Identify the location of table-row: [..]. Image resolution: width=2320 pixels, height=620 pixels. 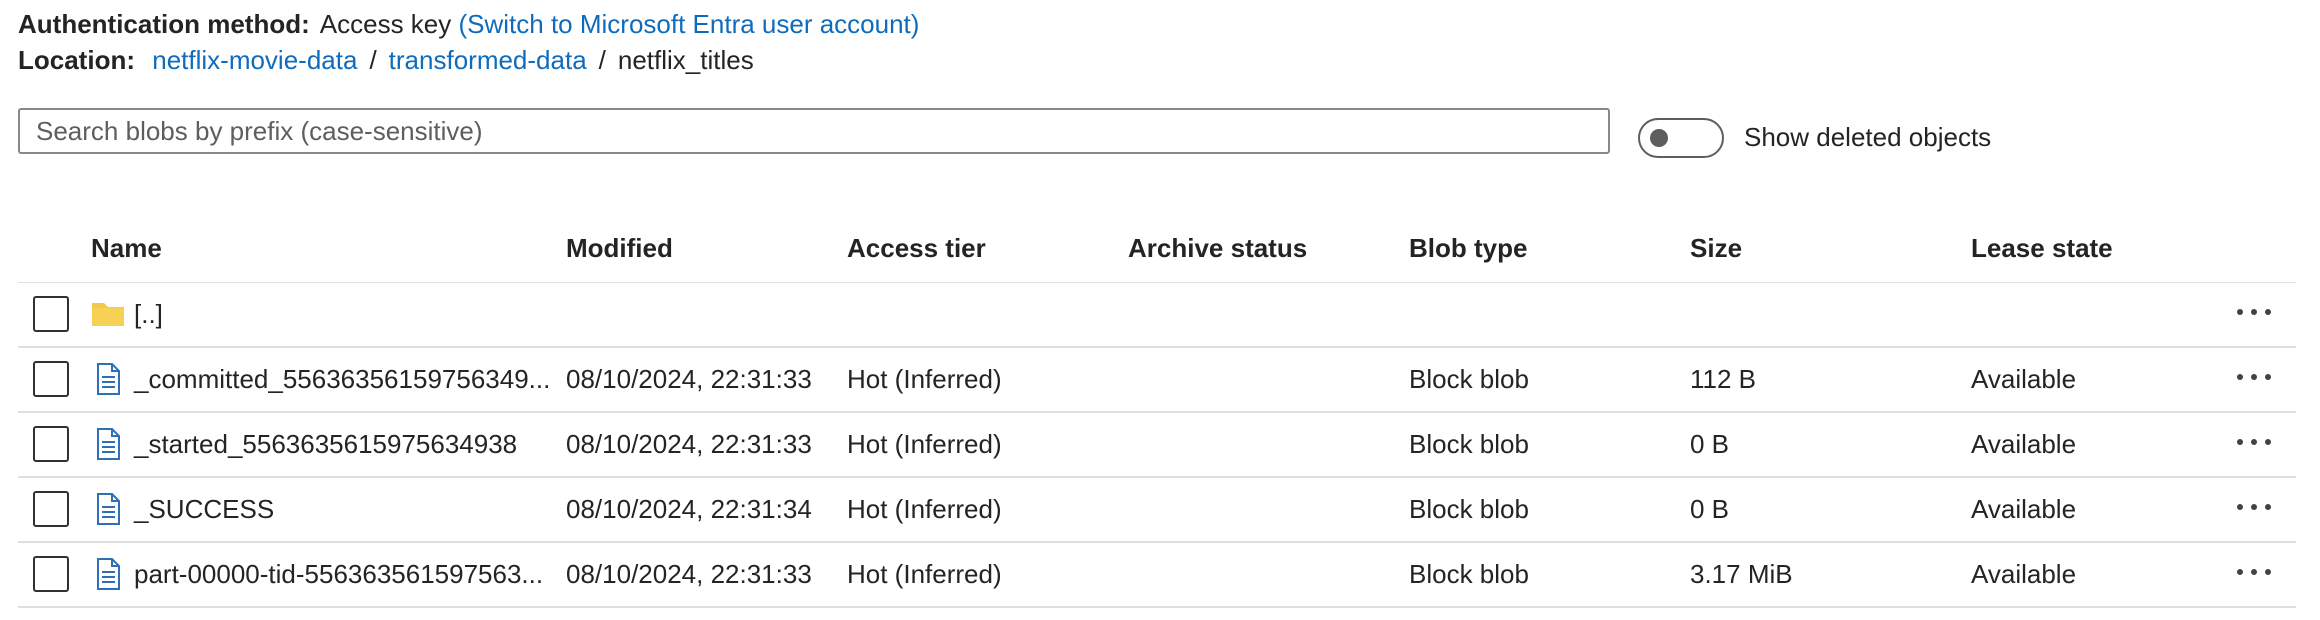
(1157, 315).